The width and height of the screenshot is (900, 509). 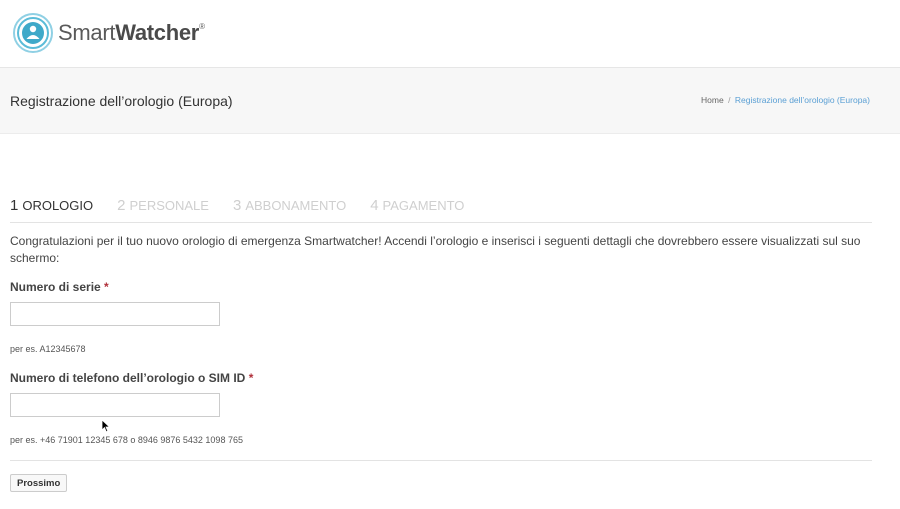 I want to click on breadcrumb-current: Registrazione dell’orologio (Europa), so click(x=802, y=100).